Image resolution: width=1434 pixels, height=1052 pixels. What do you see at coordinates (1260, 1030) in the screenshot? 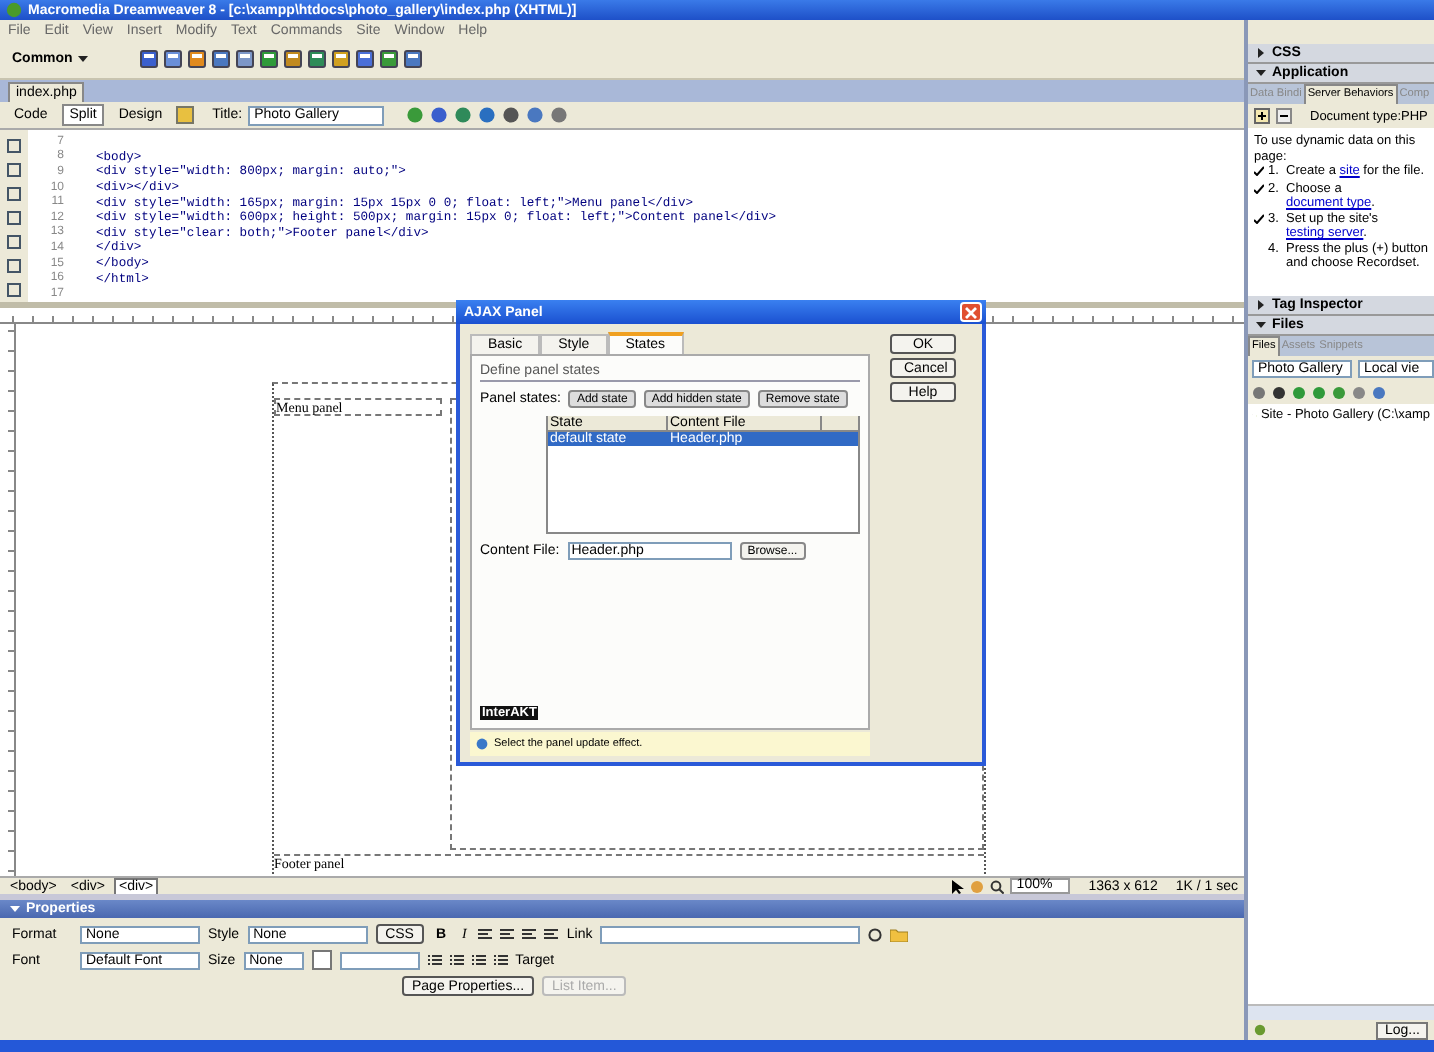
I see `status-icon` at bounding box center [1260, 1030].